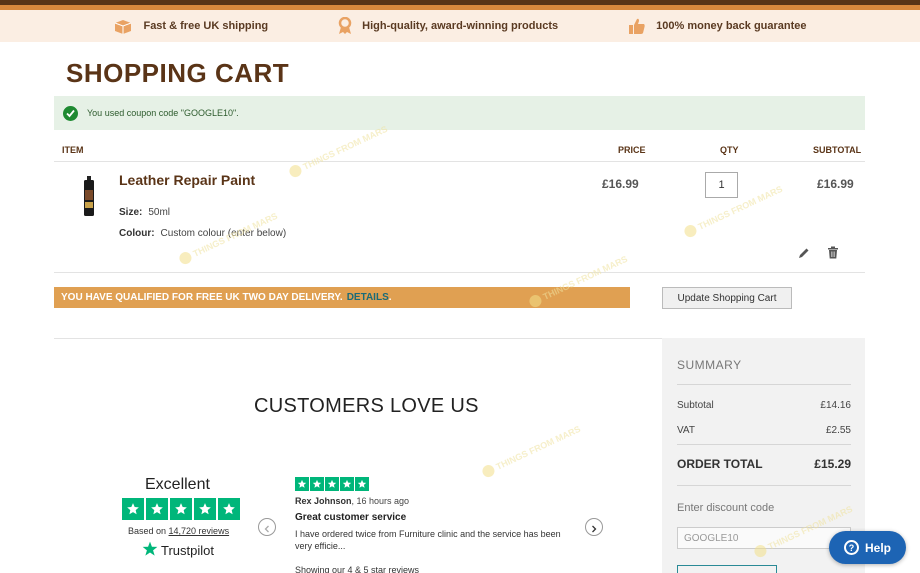  What do you see at coordinates (187, 180) in the screenshot?
I see `product-name-link: Leather Repair Paint` at bounding box center [187, 180].